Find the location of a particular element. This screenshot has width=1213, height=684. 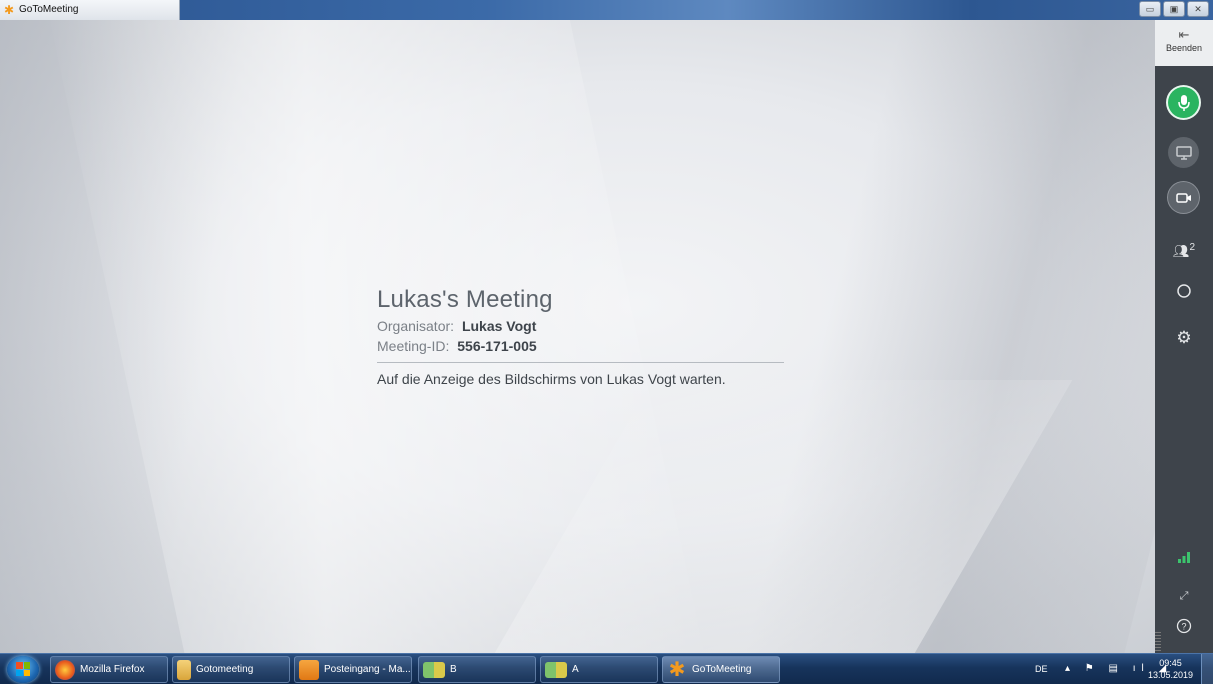

end-meeting-button: ⇤ Beenden is located at coordinates (1184, 43).